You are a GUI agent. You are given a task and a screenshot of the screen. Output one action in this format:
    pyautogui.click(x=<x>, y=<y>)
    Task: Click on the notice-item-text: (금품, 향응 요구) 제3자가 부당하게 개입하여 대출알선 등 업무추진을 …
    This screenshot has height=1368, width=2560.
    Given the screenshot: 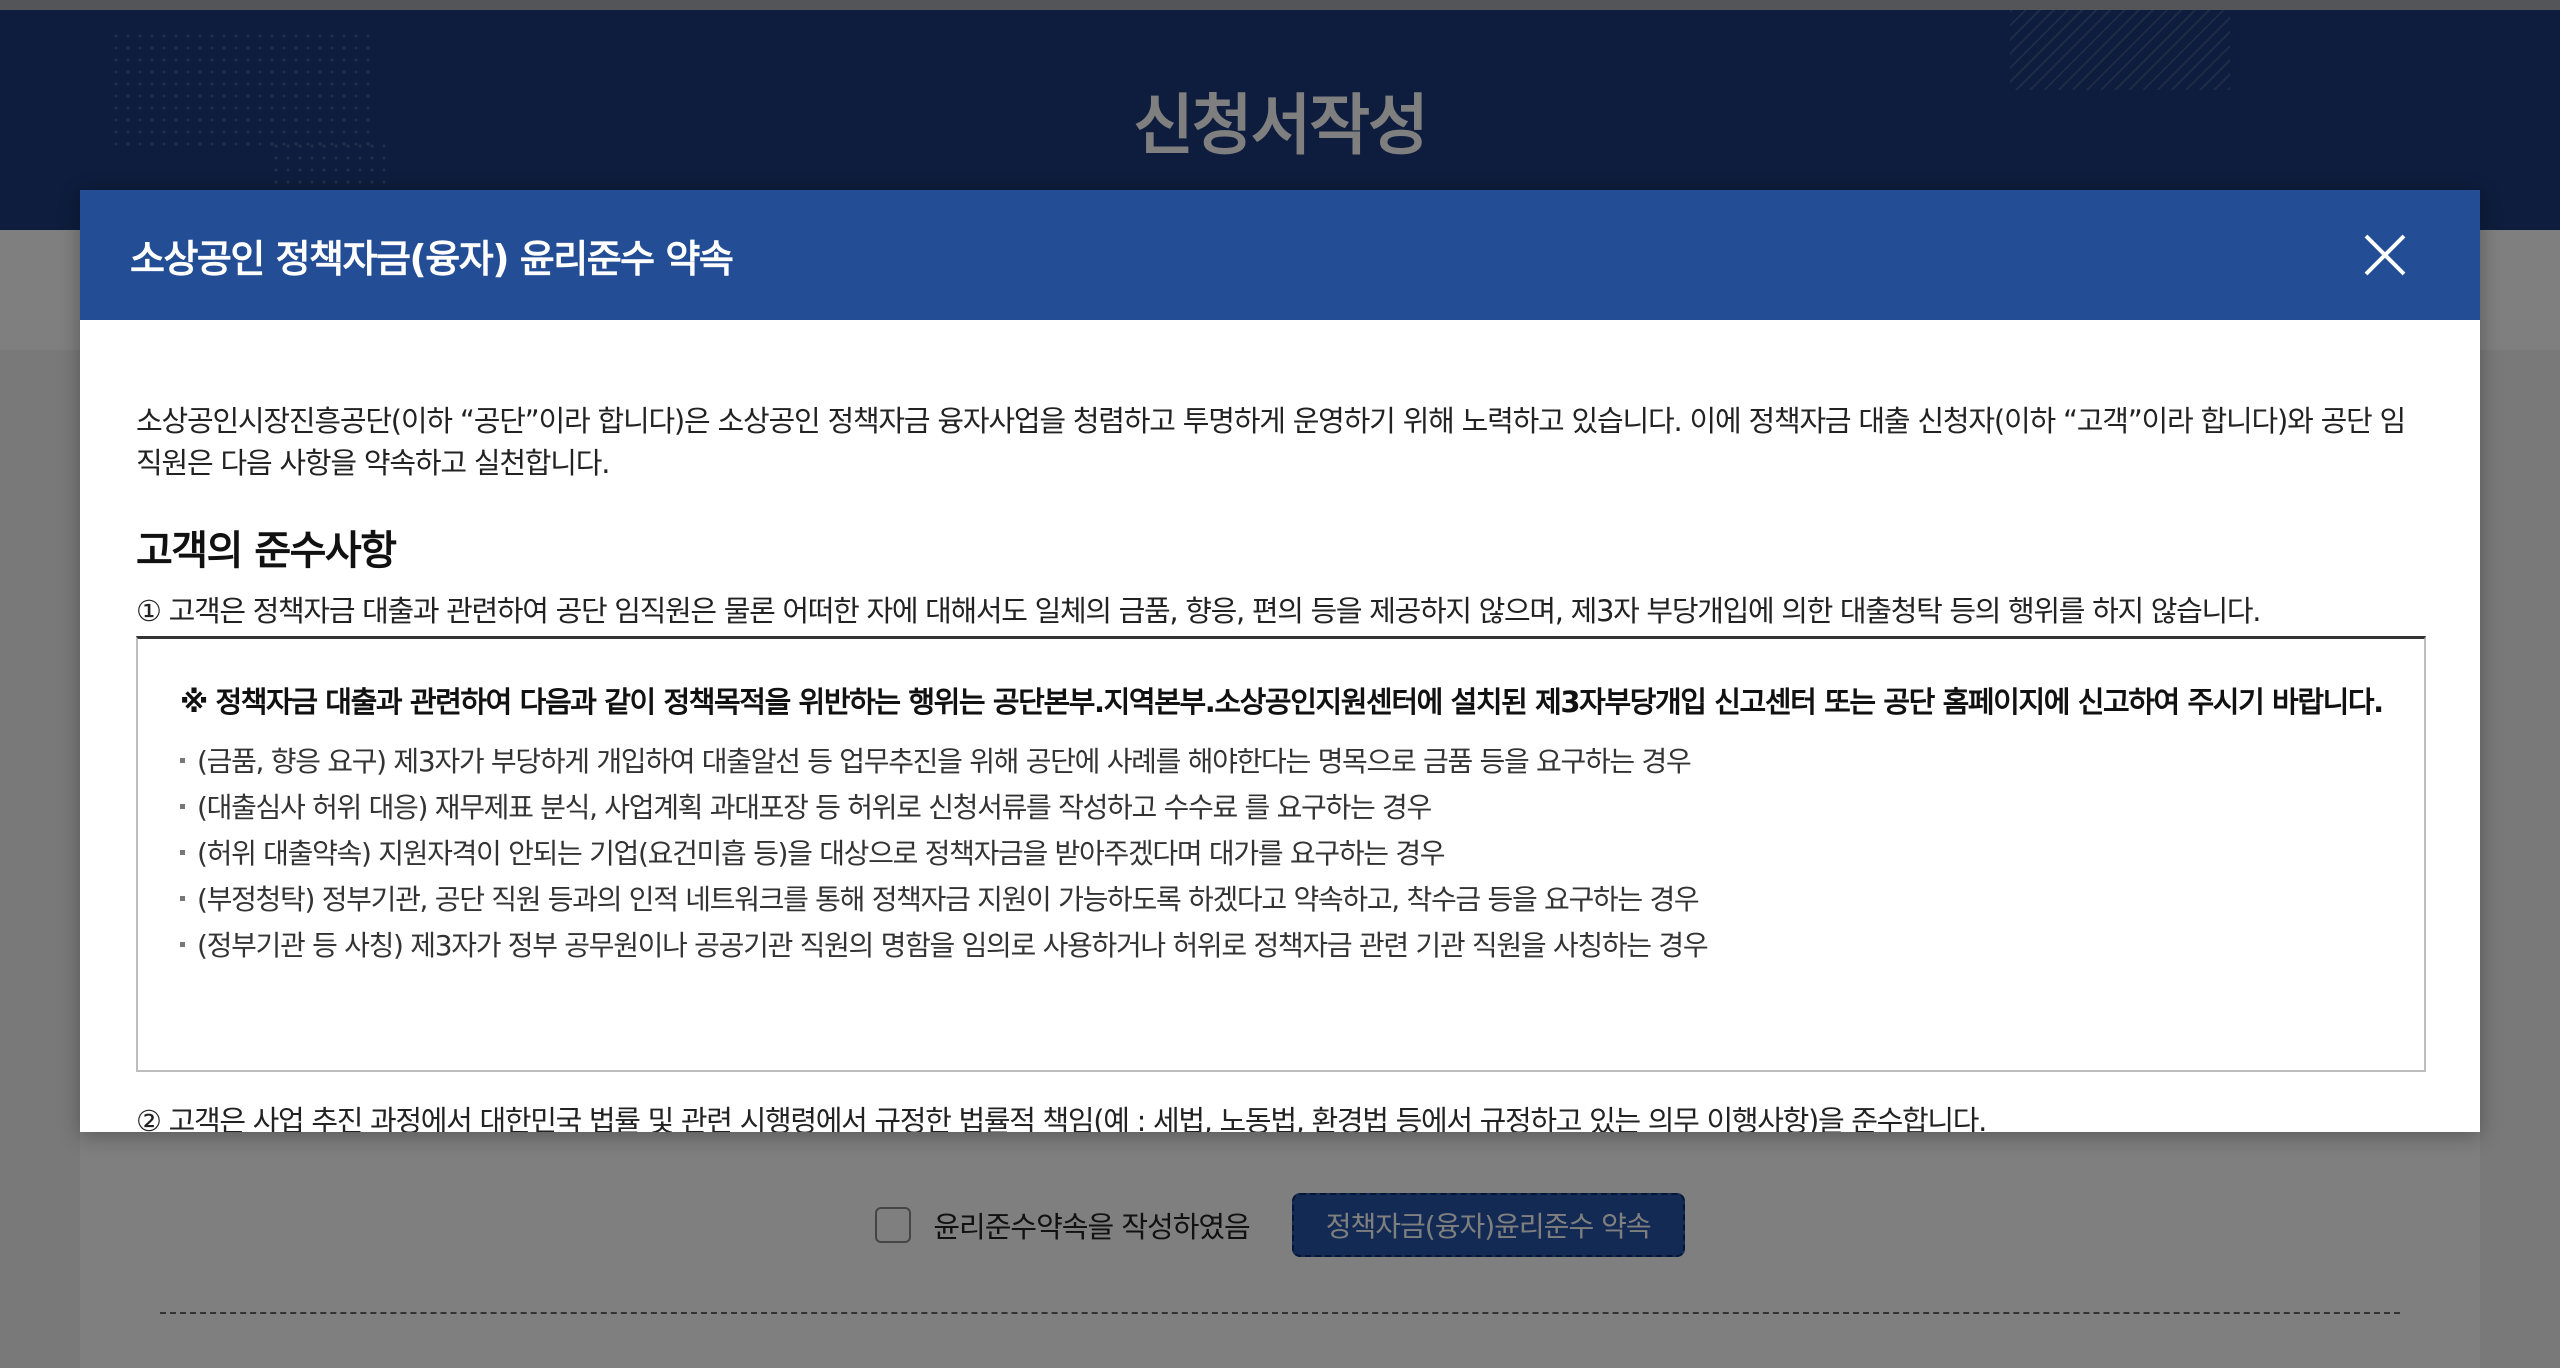 What is the action you would take?
    pyautogui.click(x=944, y=761)
    